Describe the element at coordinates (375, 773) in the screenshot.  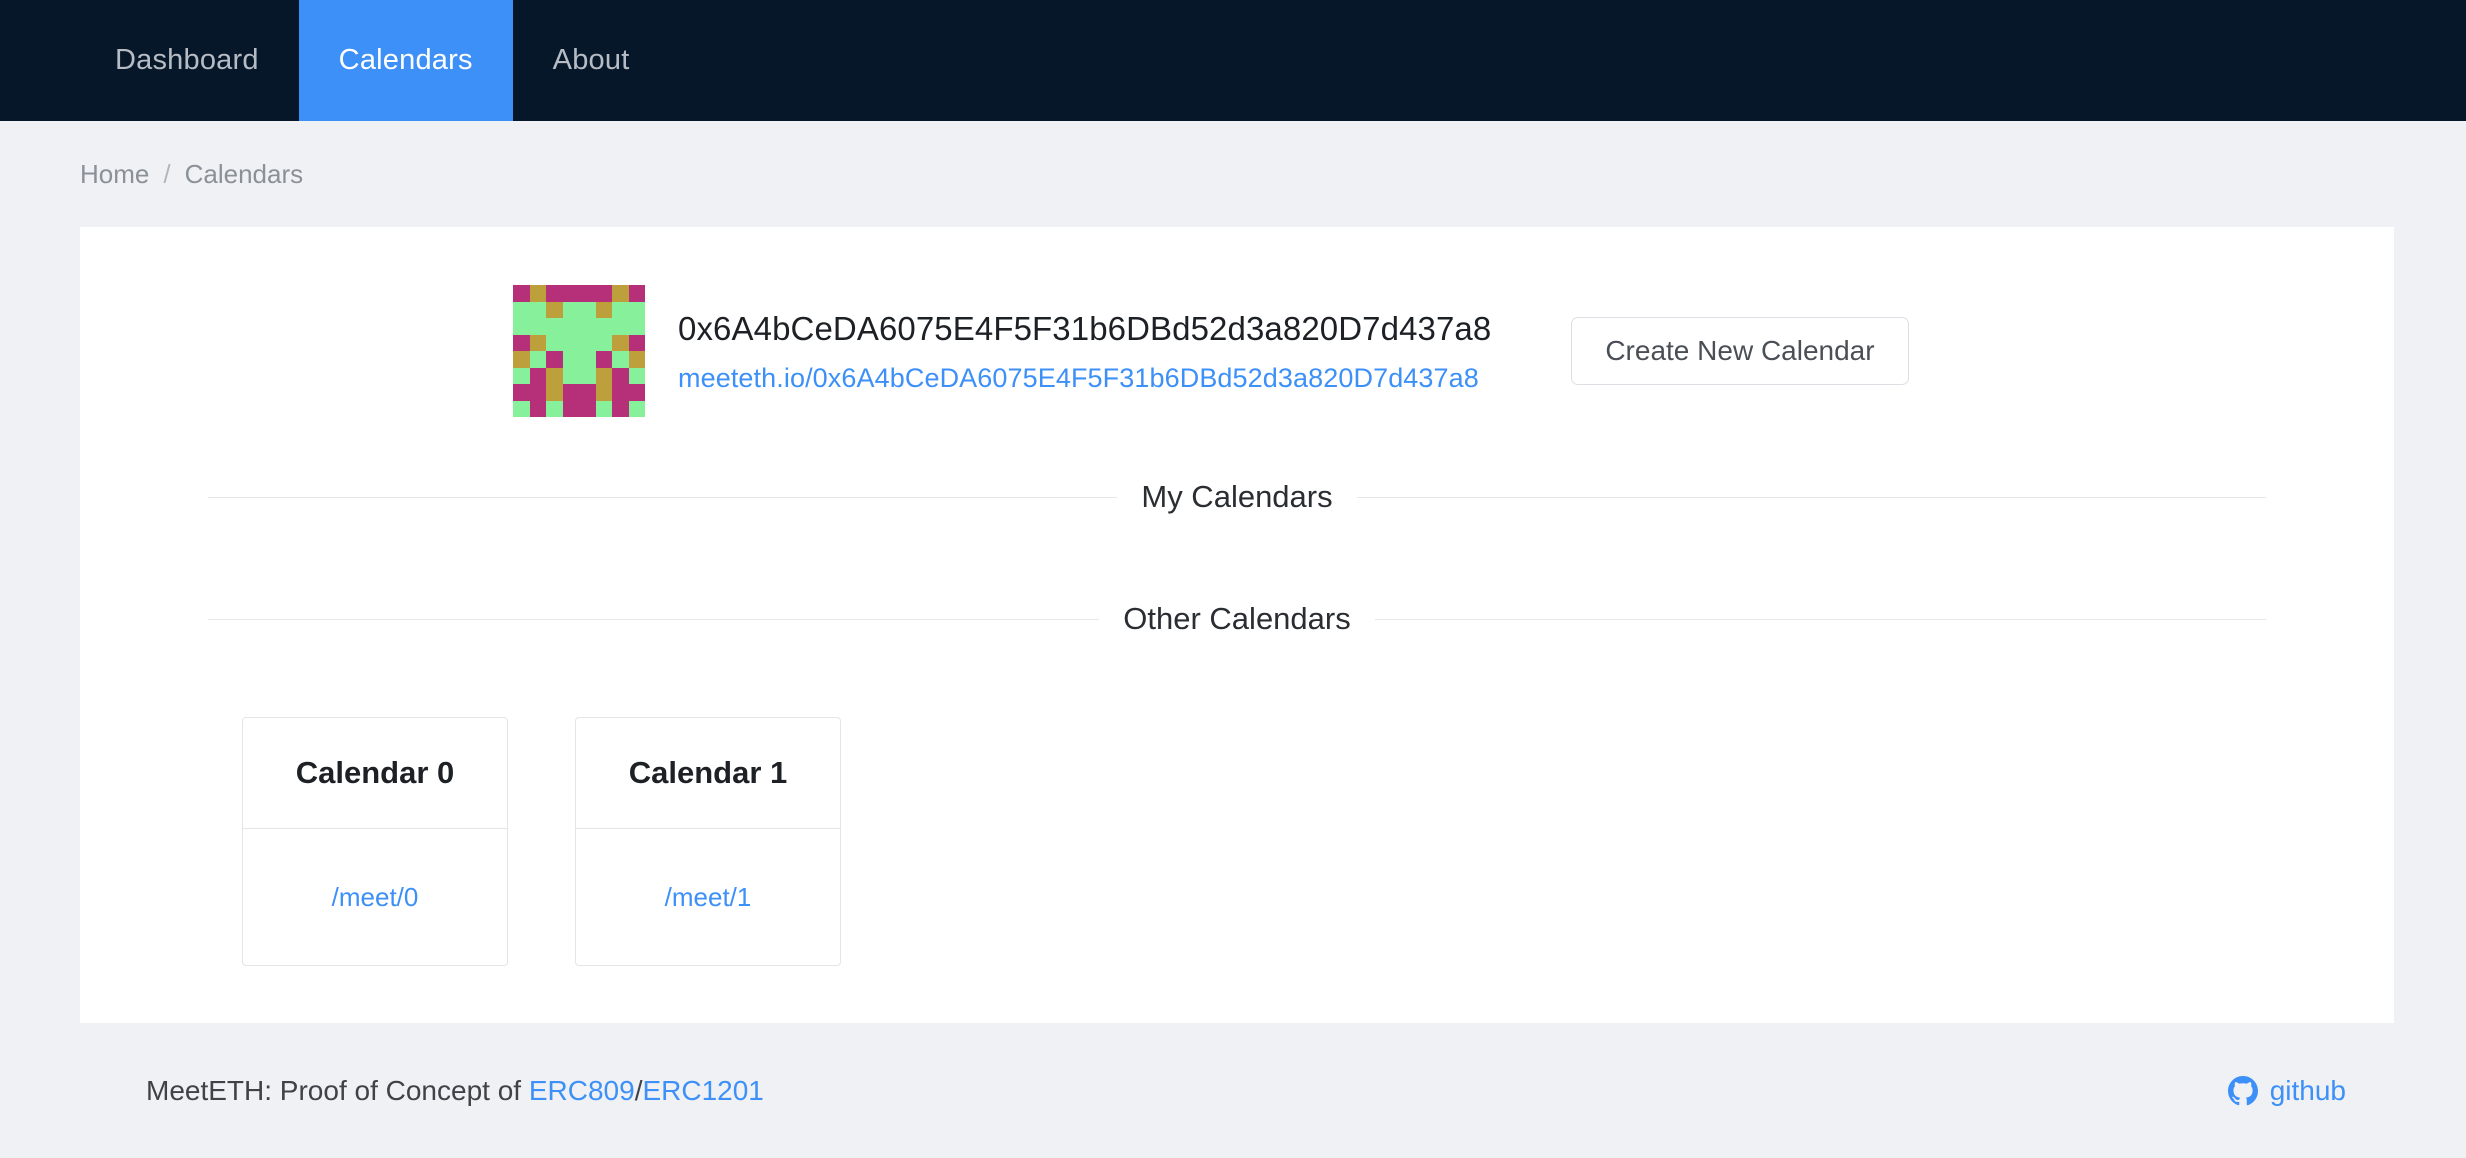
I see `calendar-card-title: Calendar 0` at that location.